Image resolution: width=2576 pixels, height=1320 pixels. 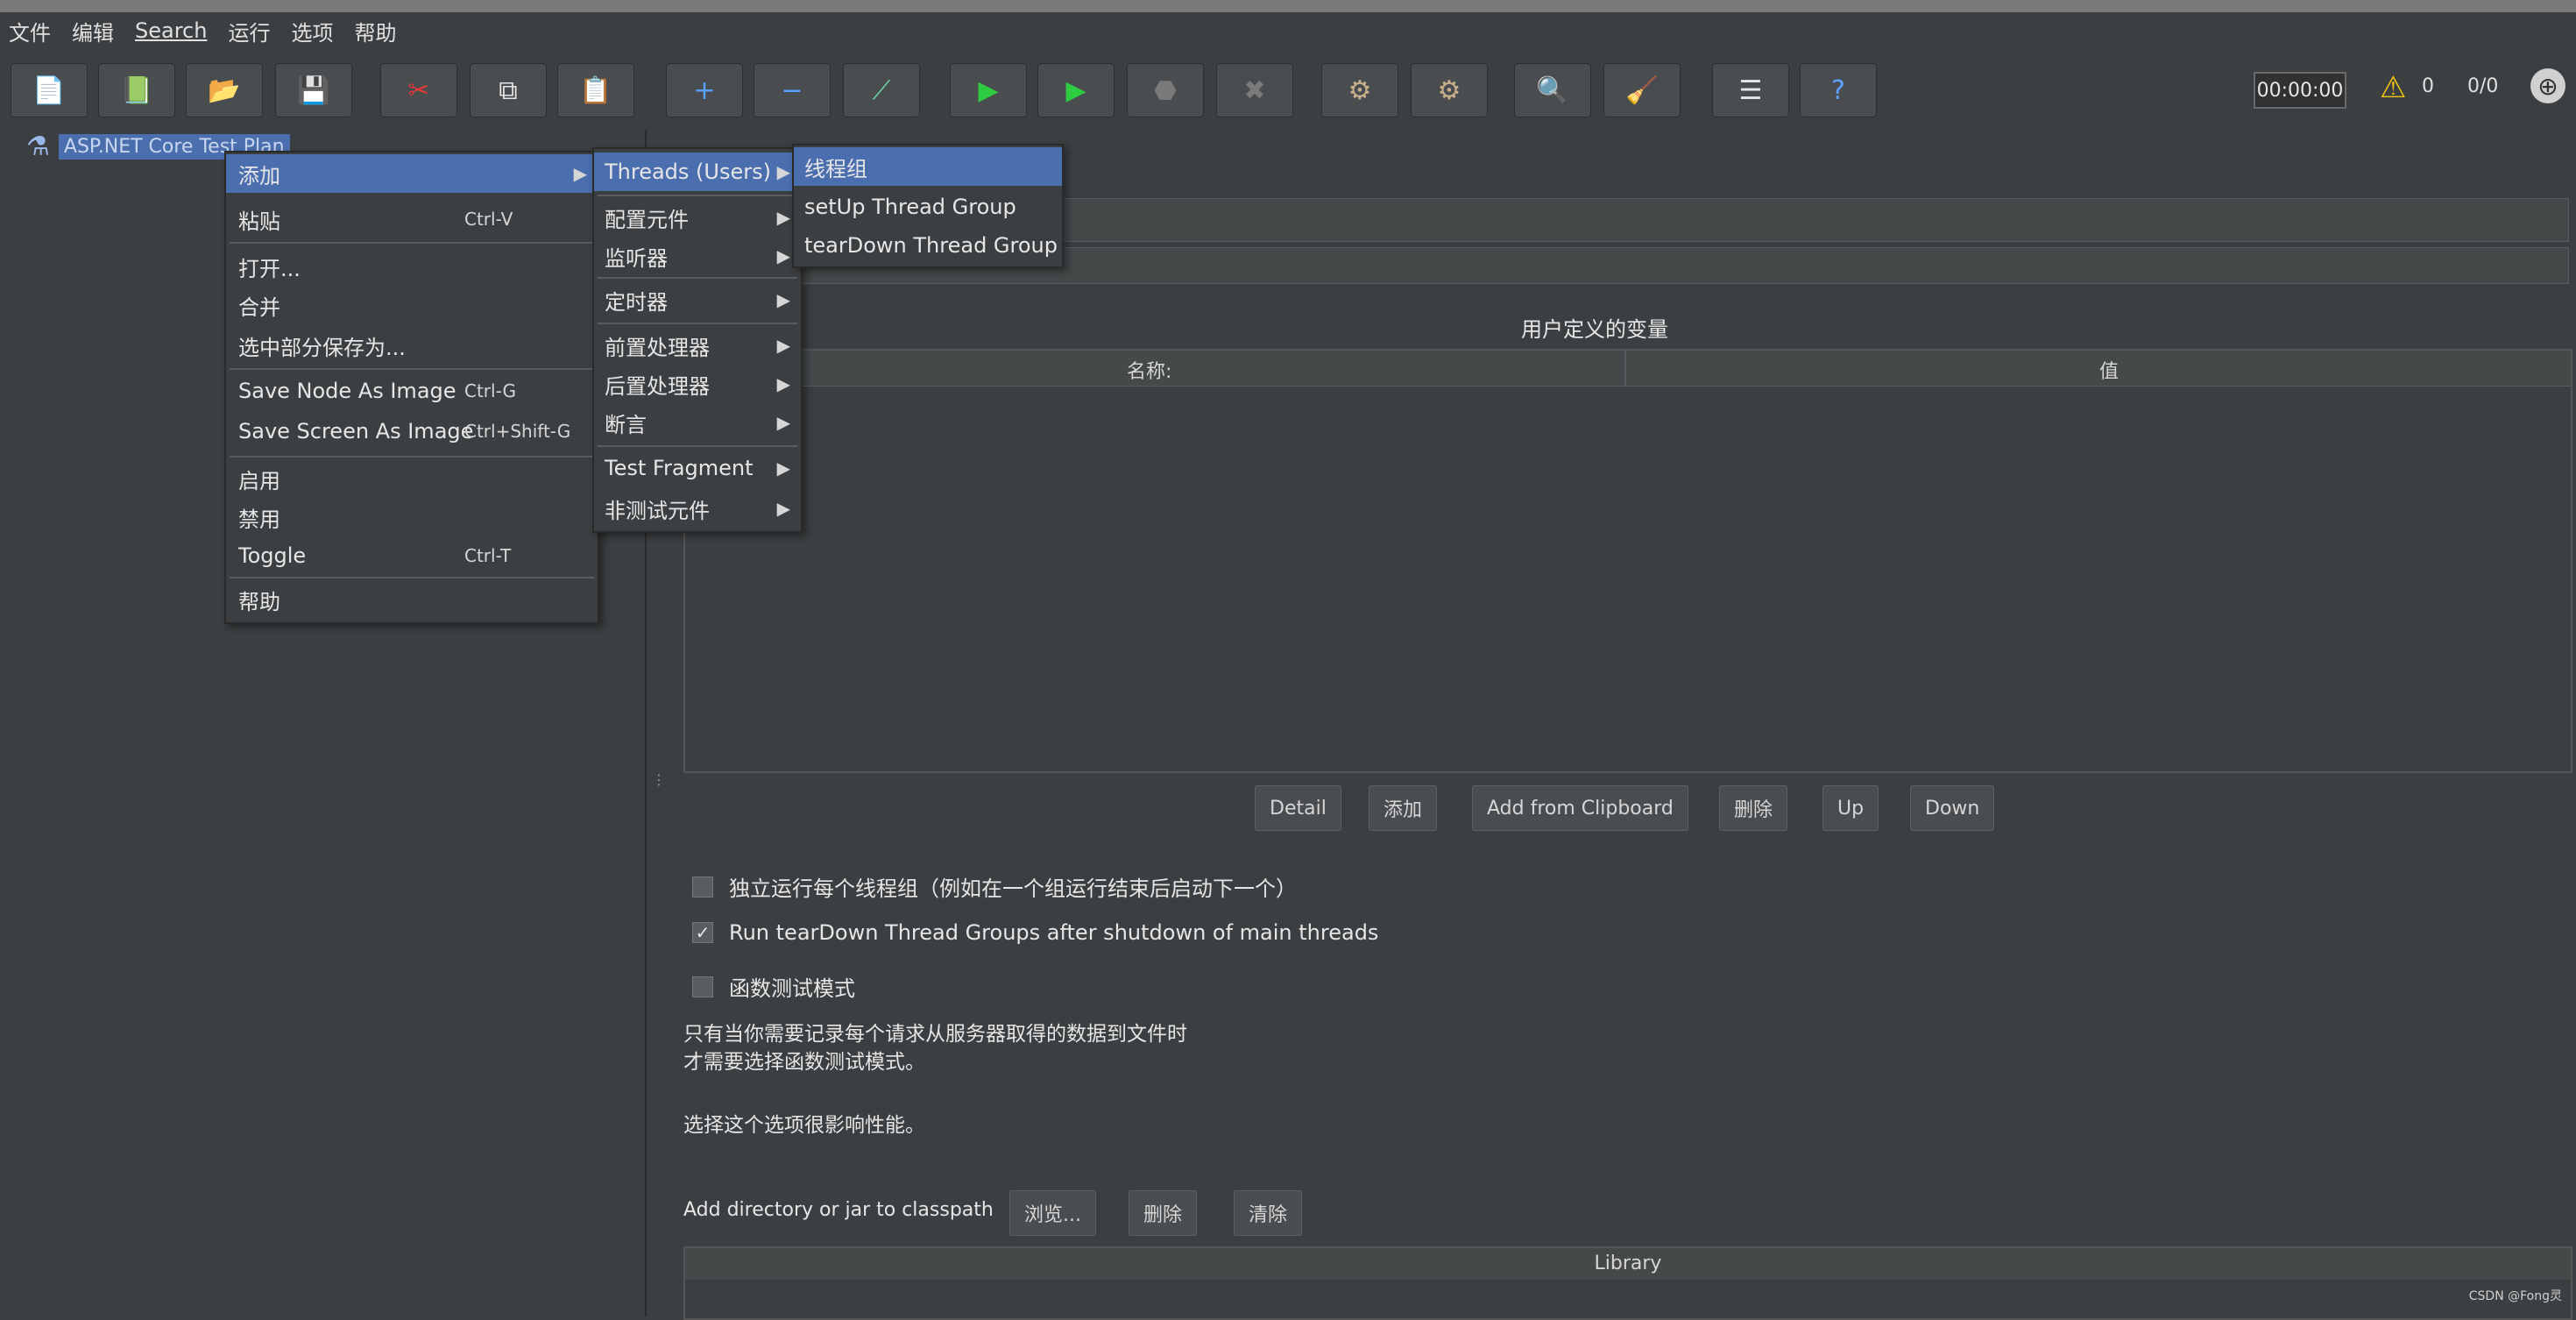 I want to click on save-icon: 💾, so click(x=313, y=90).